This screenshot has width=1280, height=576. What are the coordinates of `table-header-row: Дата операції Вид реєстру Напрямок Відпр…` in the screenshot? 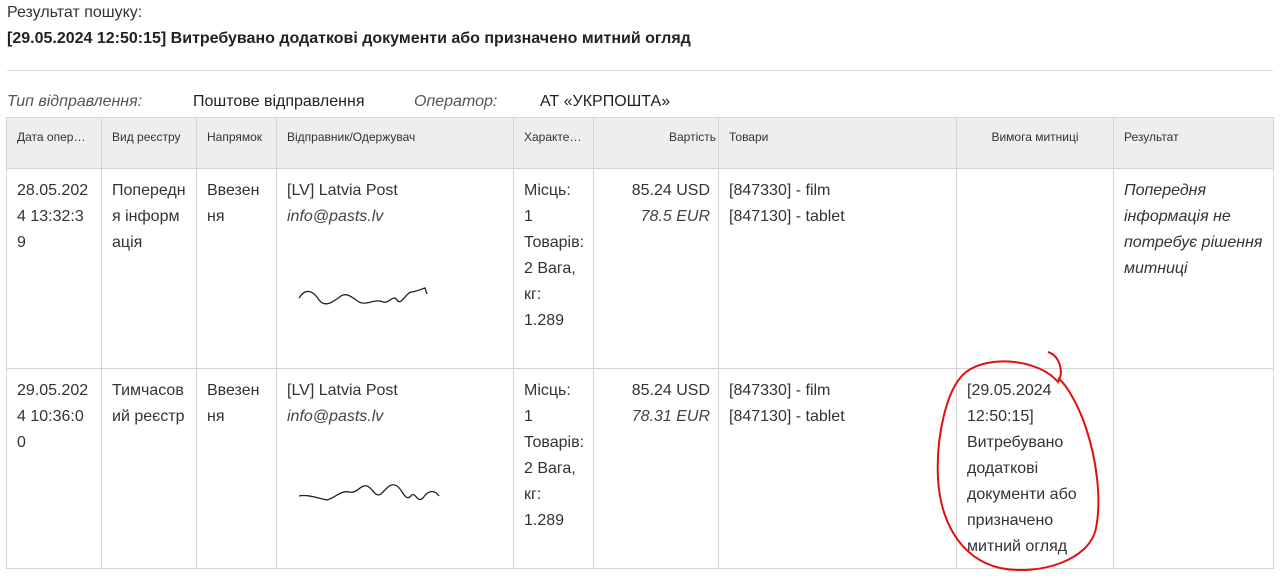 It's located at (640, 143).